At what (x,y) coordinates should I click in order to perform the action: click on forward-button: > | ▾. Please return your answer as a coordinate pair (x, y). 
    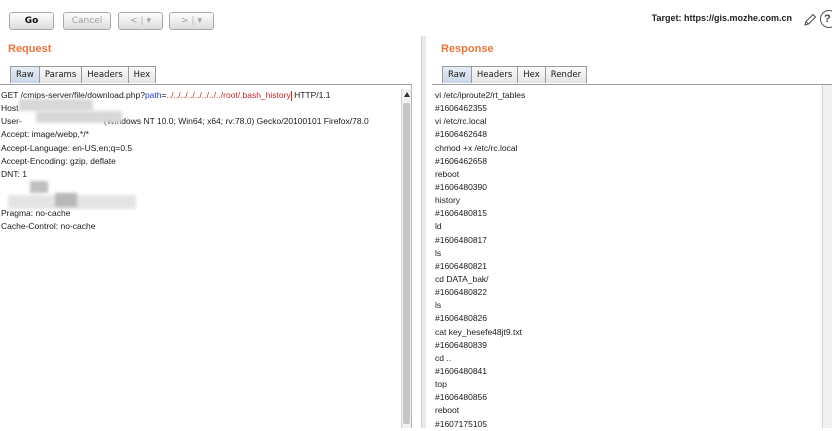
    Looking at the image, I should click on (191, 21).